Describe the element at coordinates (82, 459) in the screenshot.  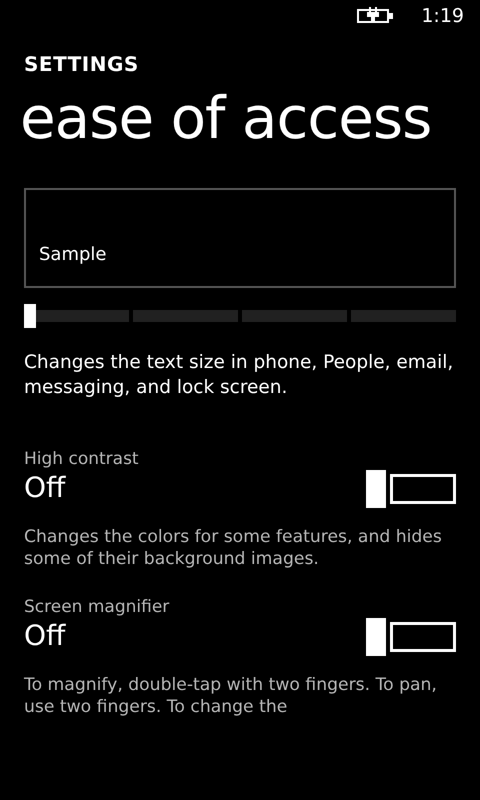
I see `setting-label: High contrast` at that location.